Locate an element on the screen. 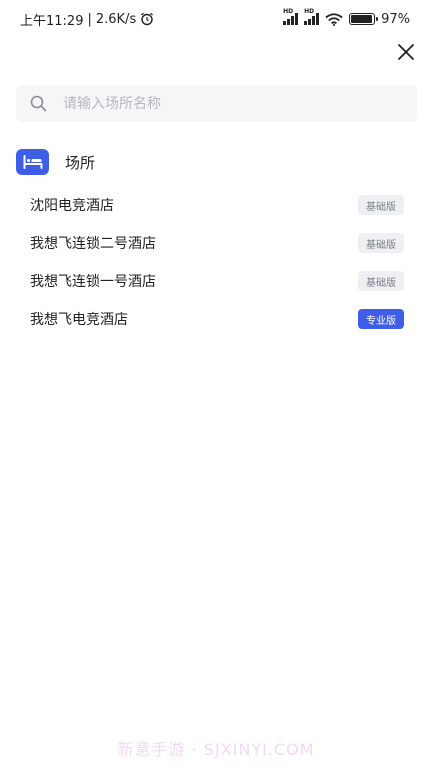  signal-icon: HD is located at coordinates (291, 16).